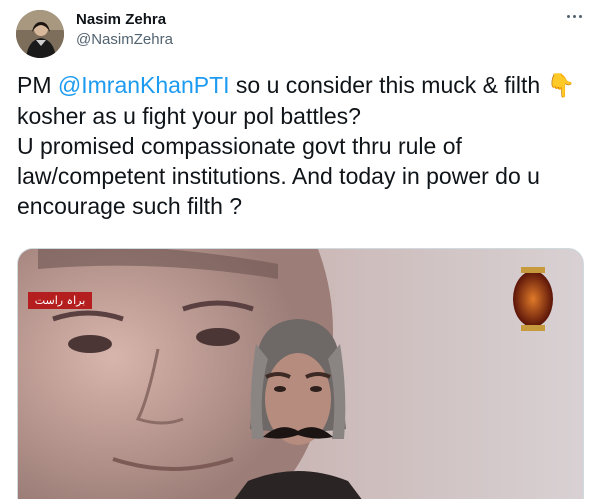 Image resolution: width=598 pixels, height=499 pixels. I want to click on tweet-line-5: encourage such filth ?, so click(130, 206).